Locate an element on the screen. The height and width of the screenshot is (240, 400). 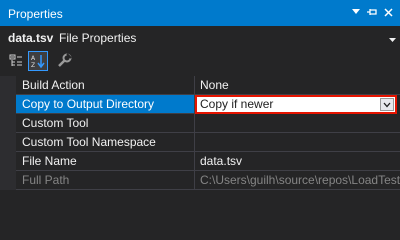
caret-down-icon is located at coordinates (356, 12).